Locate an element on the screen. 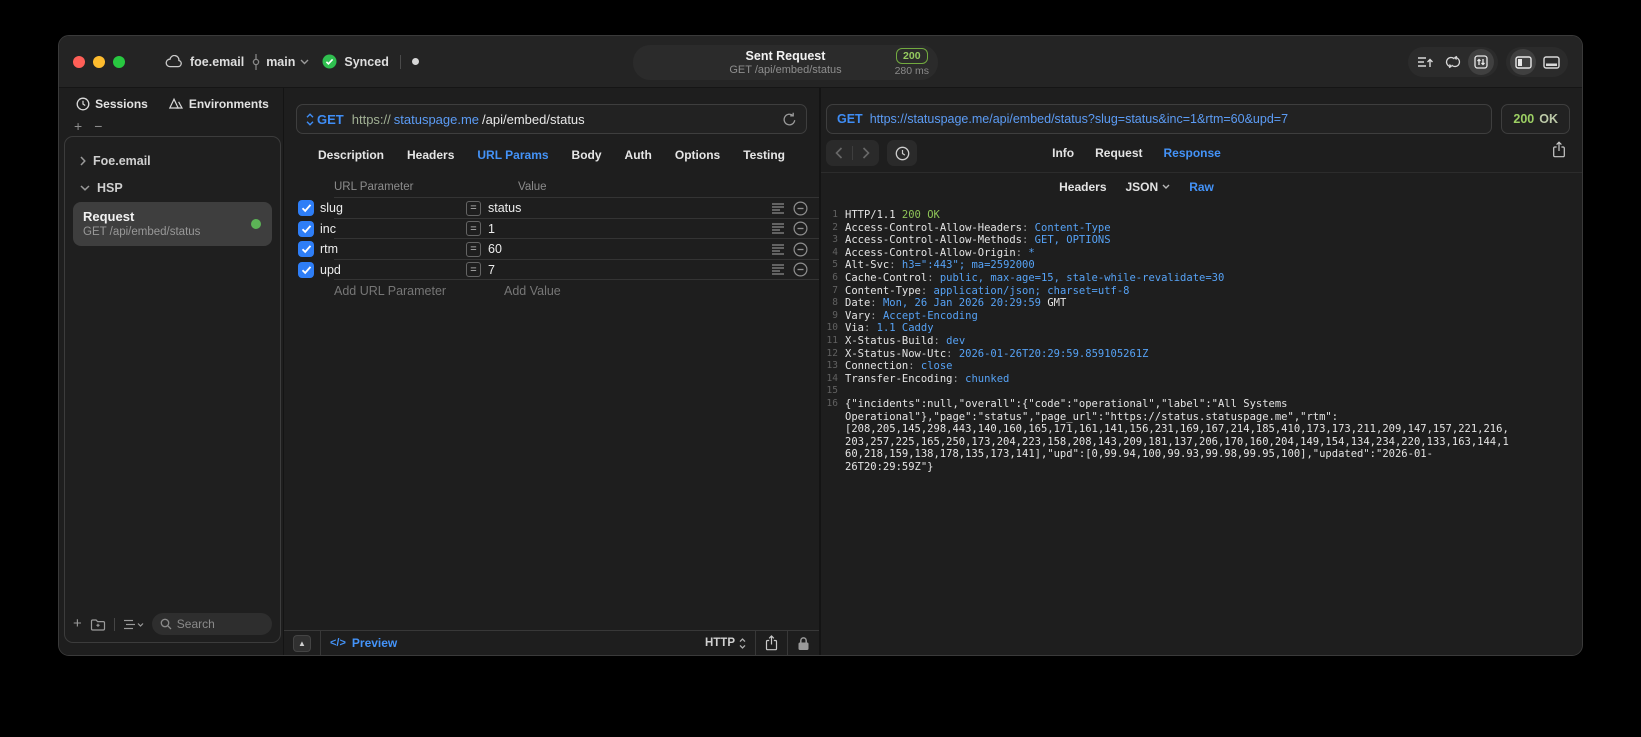 Image resolution: width=1641 pixels, height=737 pixels. environments-icon is located at coordinates (176, 104).